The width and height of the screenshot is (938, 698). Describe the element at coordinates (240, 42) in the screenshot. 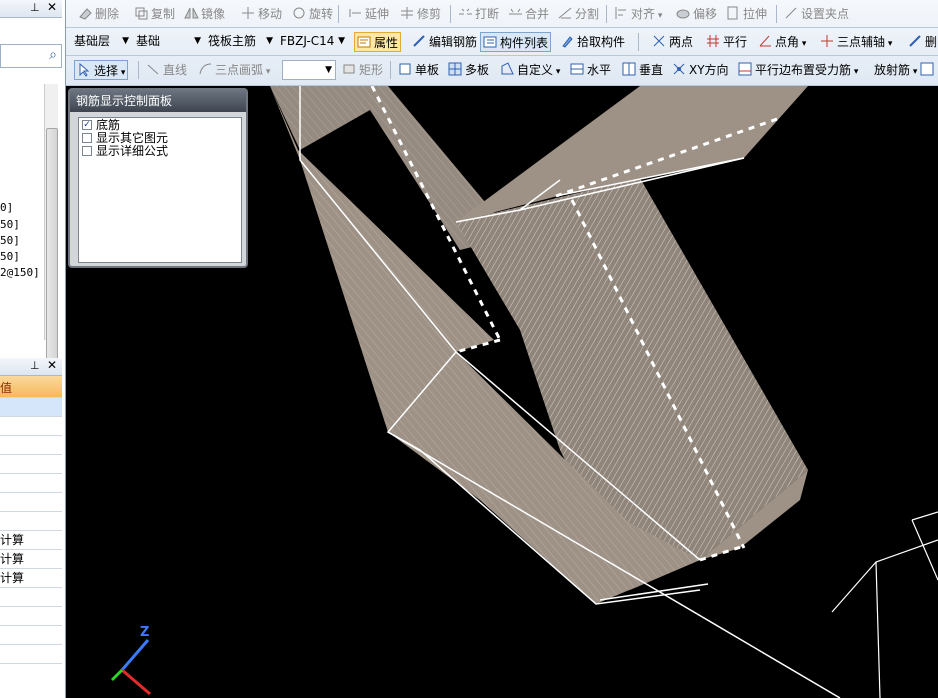

I see `element-type-select: 筏板主筋 ▼` at that location.